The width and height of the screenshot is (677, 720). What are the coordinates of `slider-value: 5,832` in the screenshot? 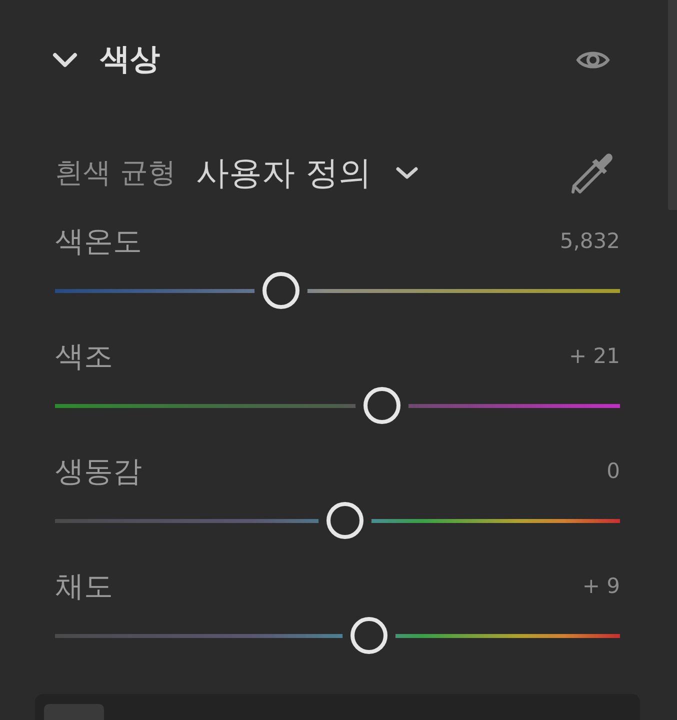 It's located at (590, 241).